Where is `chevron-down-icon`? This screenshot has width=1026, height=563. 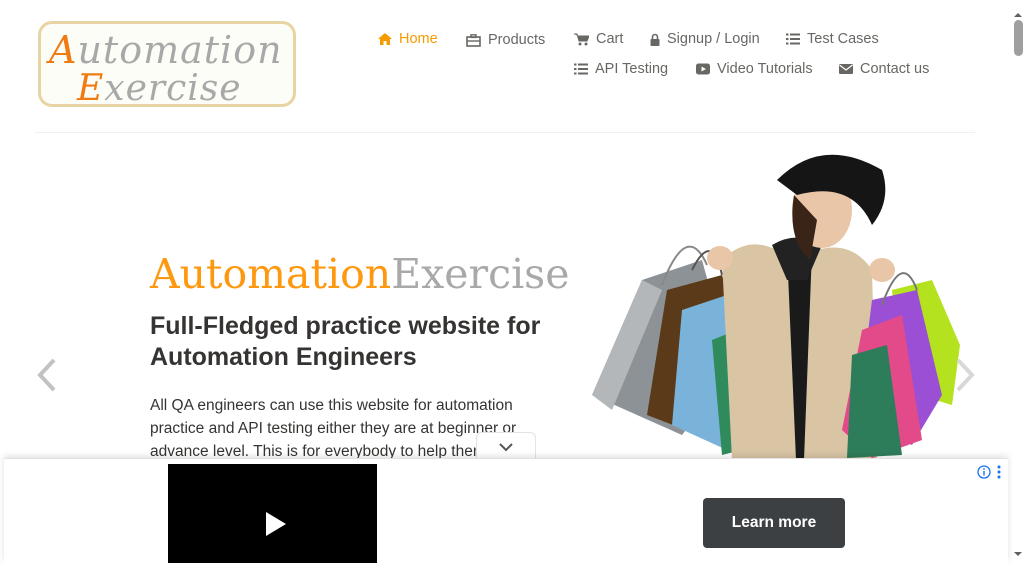
chevron-down-icon is located at coordinates (506, 446).